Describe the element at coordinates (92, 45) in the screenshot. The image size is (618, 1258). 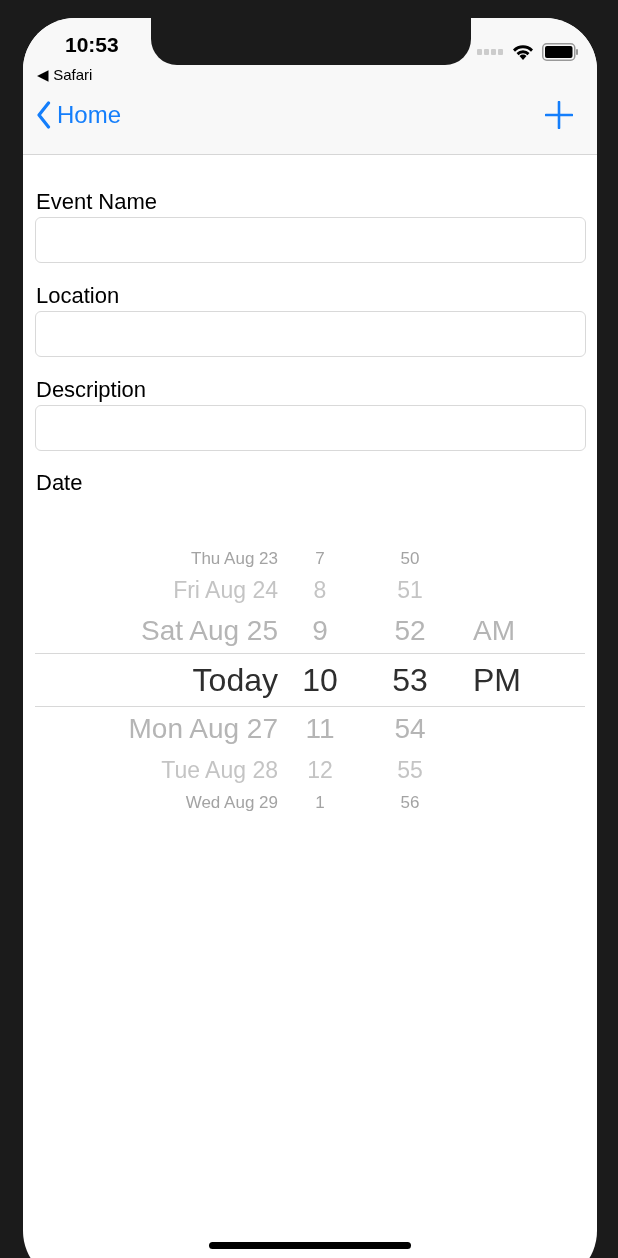
I see `status-time: 10:53` at that location.